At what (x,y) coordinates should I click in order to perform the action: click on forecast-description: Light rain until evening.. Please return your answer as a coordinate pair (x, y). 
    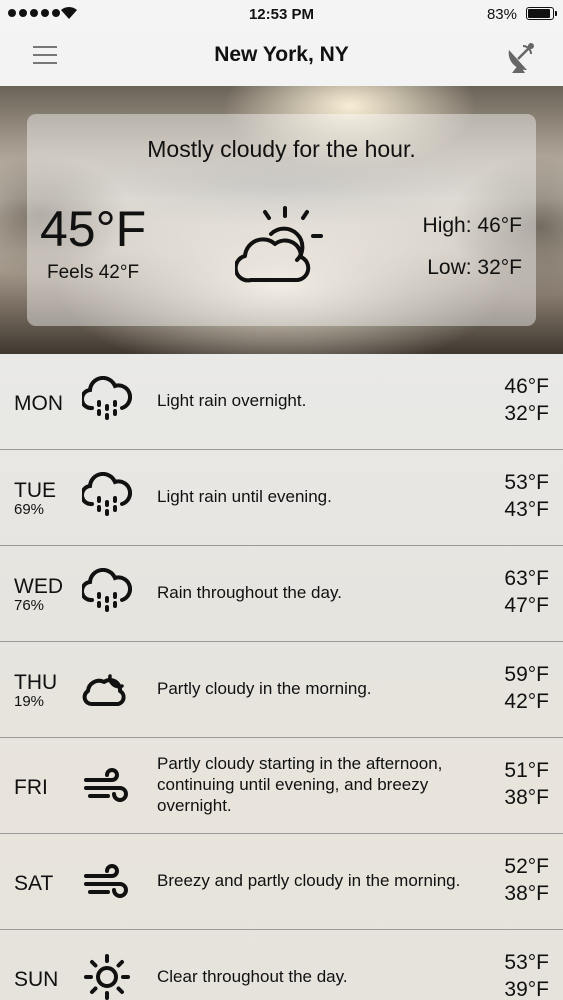
    Looking at the image, I should click on (244, 497).